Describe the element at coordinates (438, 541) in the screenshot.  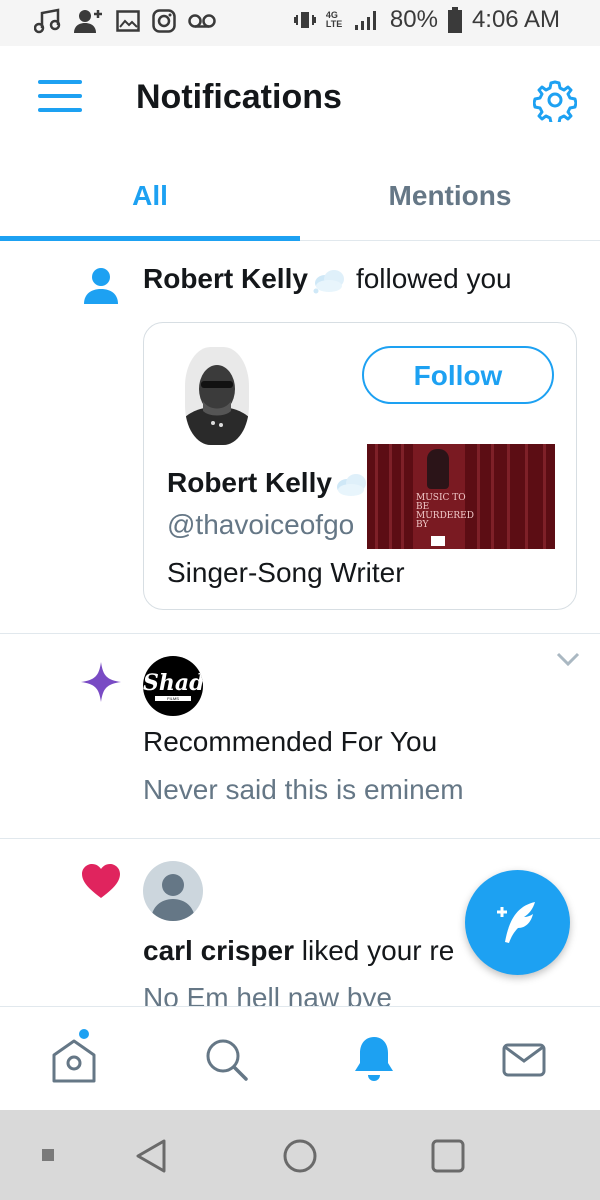
I see `parental-advisory-label` at that location.